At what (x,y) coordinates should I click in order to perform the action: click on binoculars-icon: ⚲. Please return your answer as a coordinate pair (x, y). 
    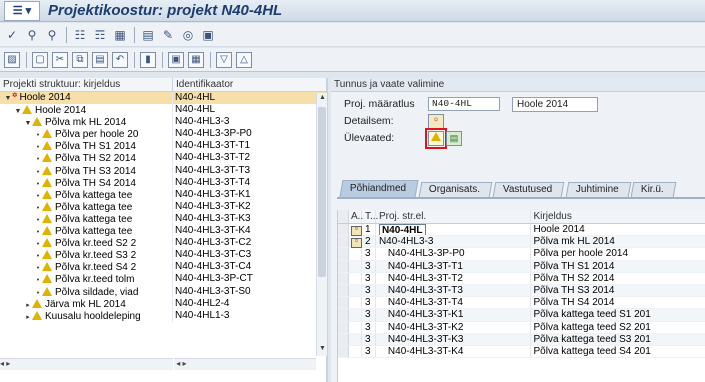
    Looking at the image, I should click on (32, 35).